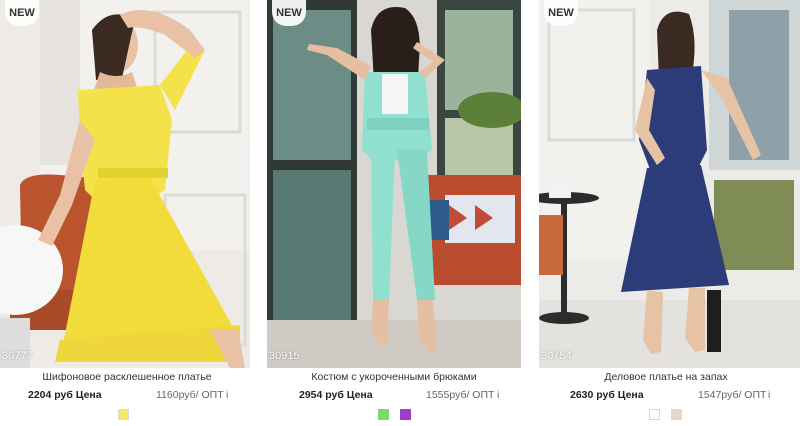 The width and height of the screenshot is (800, 426). What do you see at coordinates (127, 377) in the screenshot?
I see `product-name: Шифоновое расклешенное платье` at bounding box center [127, 377].